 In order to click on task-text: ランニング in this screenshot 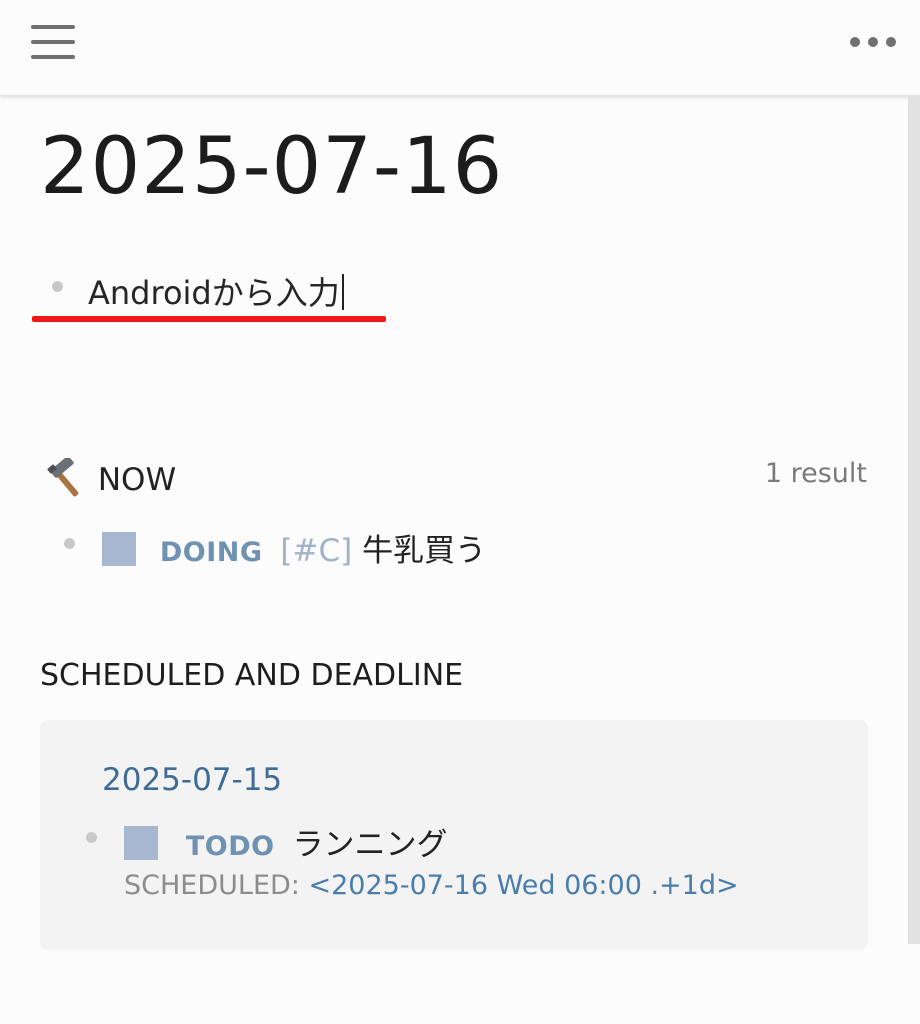, I will do `click(369, 845)`.